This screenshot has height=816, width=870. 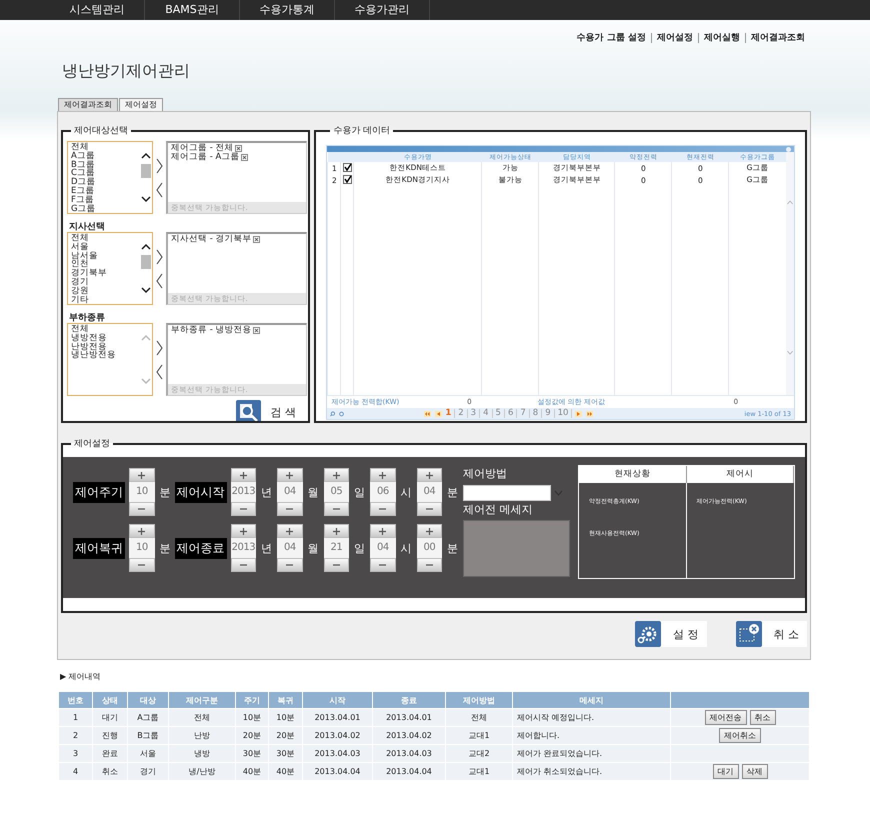 What do you see at coordinates (75, 717) in the screenshot?
I see `table-cell: 1` at bounding box center [75, 717].